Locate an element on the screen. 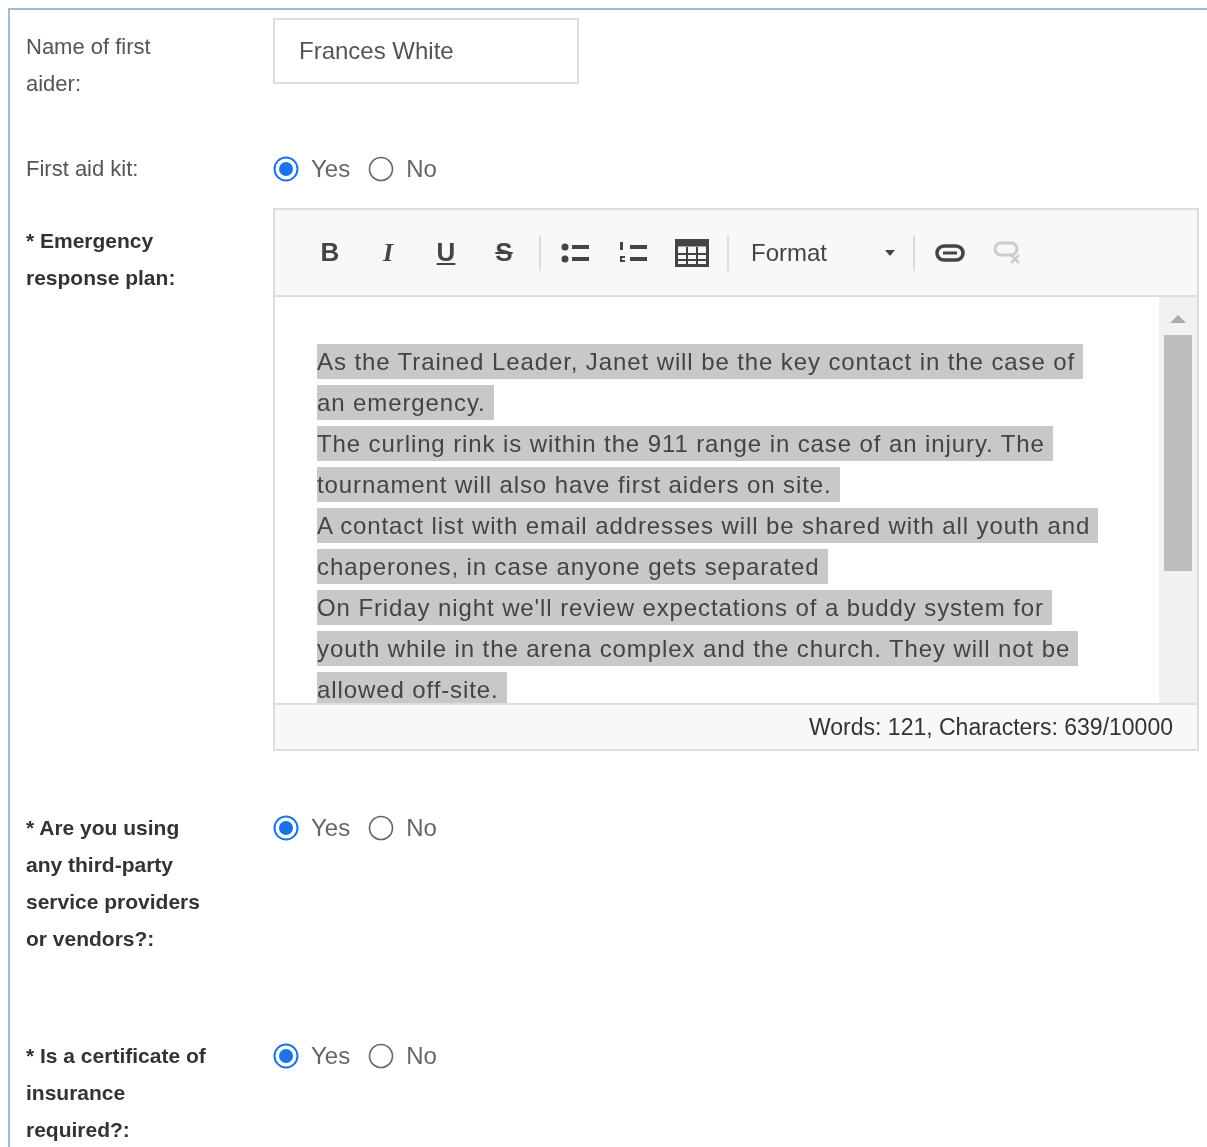  field-label: * Is a certificate of insurance required?: is located at coordinates (116, 1093).